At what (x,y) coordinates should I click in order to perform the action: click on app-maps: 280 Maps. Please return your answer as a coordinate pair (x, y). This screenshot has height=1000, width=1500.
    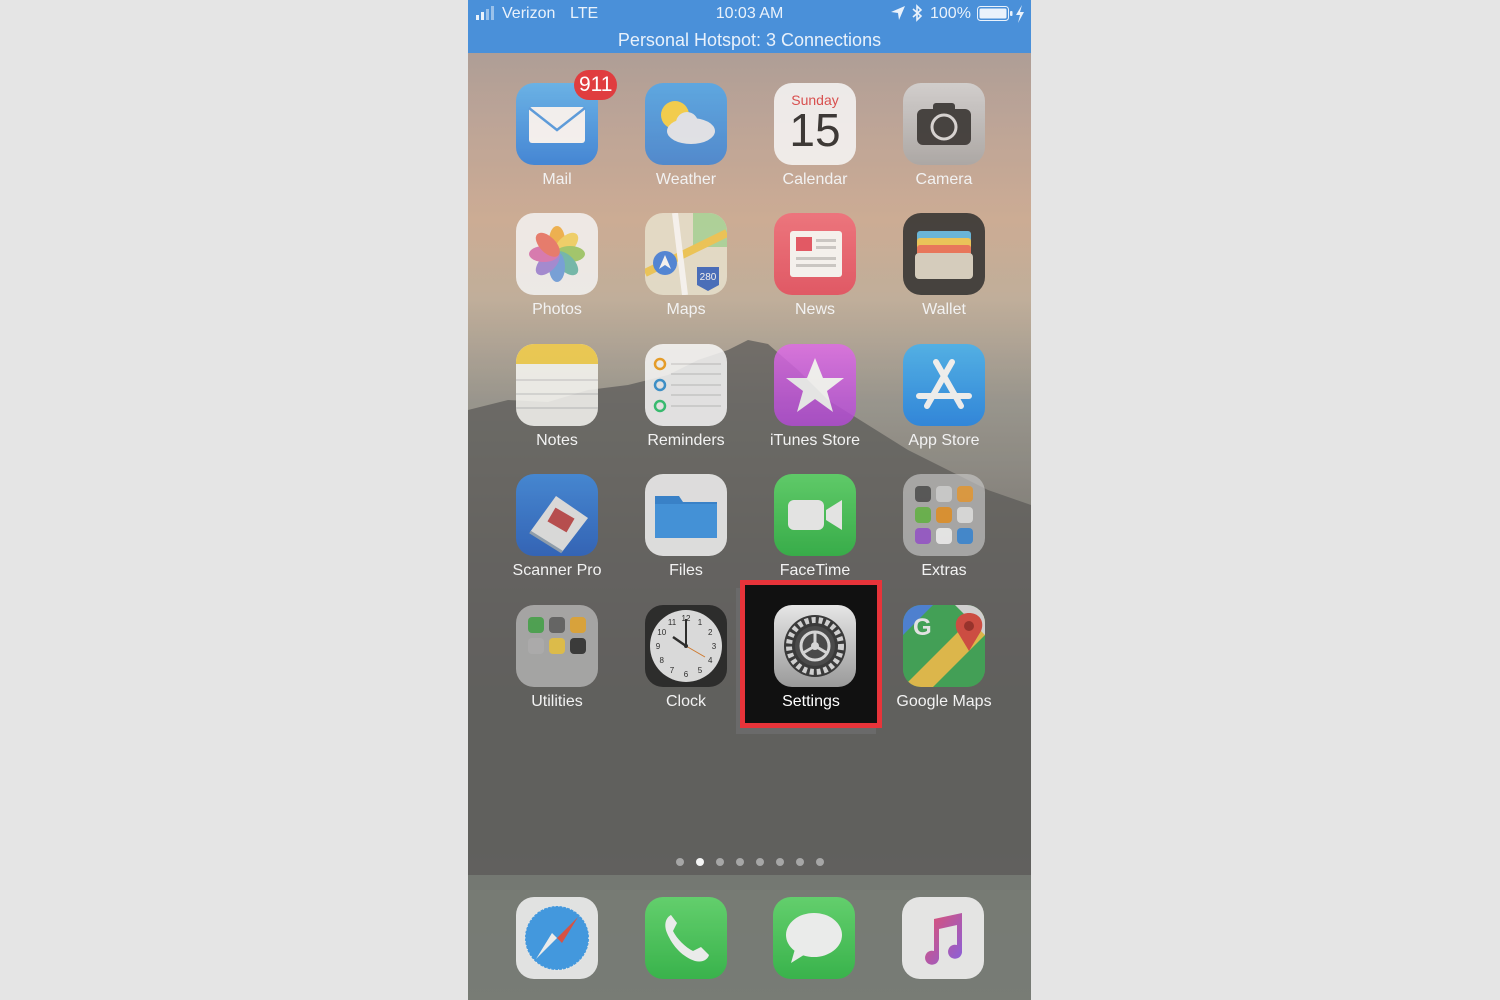
    Looking at the image, I should click on (686, 273).